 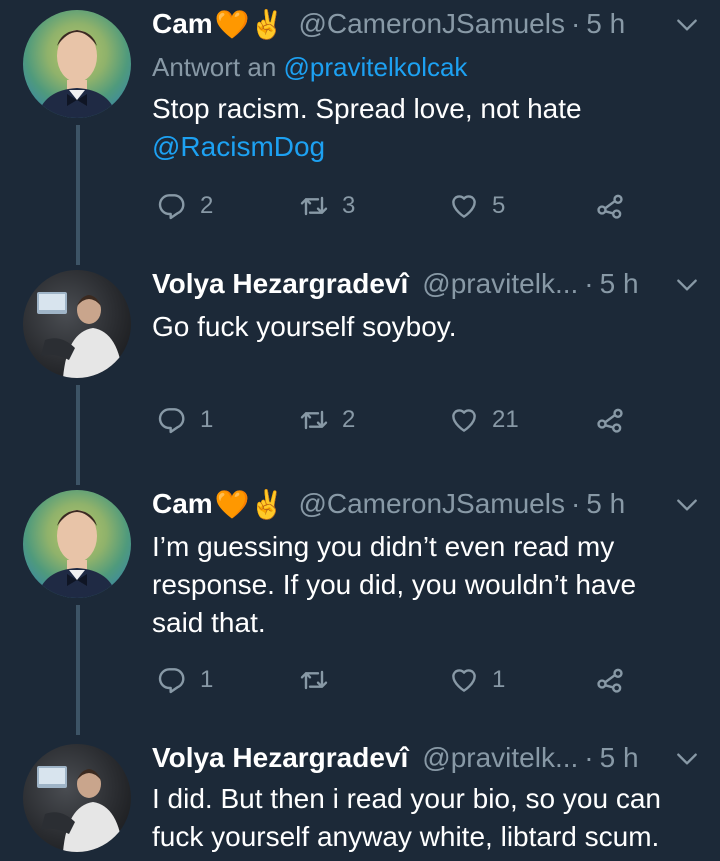 What do you see at coordinates (424, 147) in the screenshot?
I see `mention-link: @RacismDog` at bounding box center [424, 147].